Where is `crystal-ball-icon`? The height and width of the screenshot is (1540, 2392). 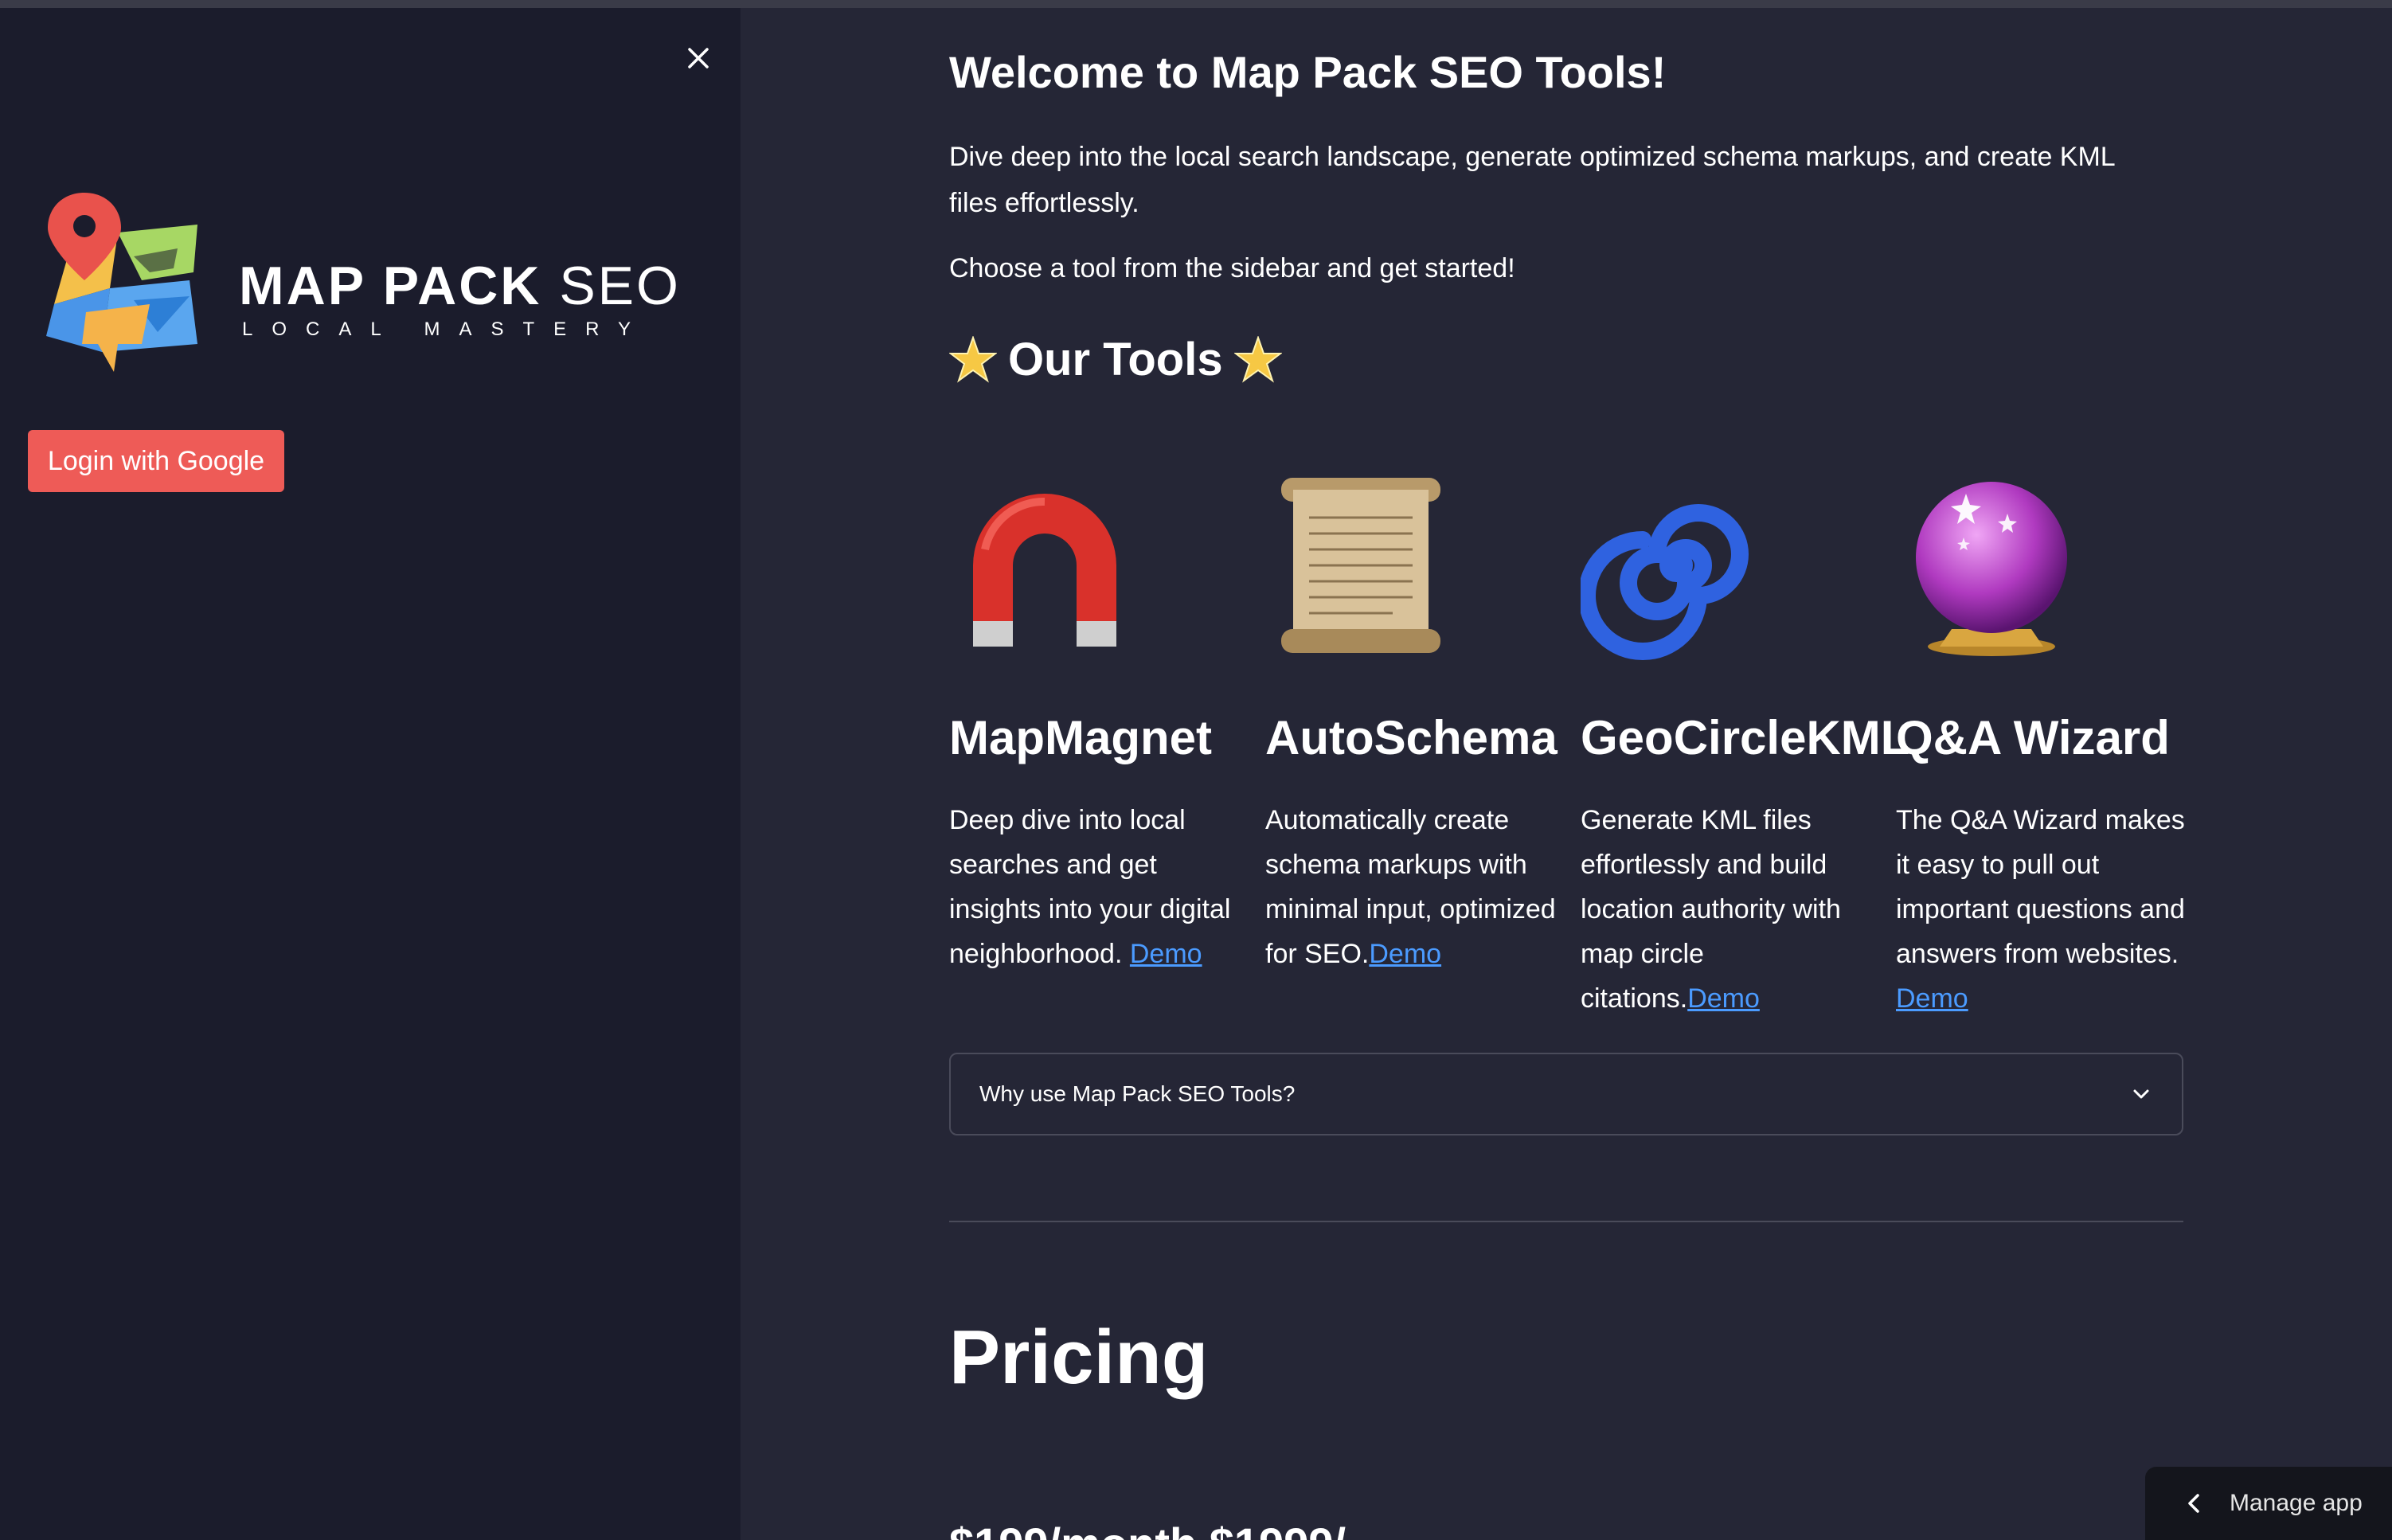
crystal-ball-icon is located at coordinates (1991, 569).